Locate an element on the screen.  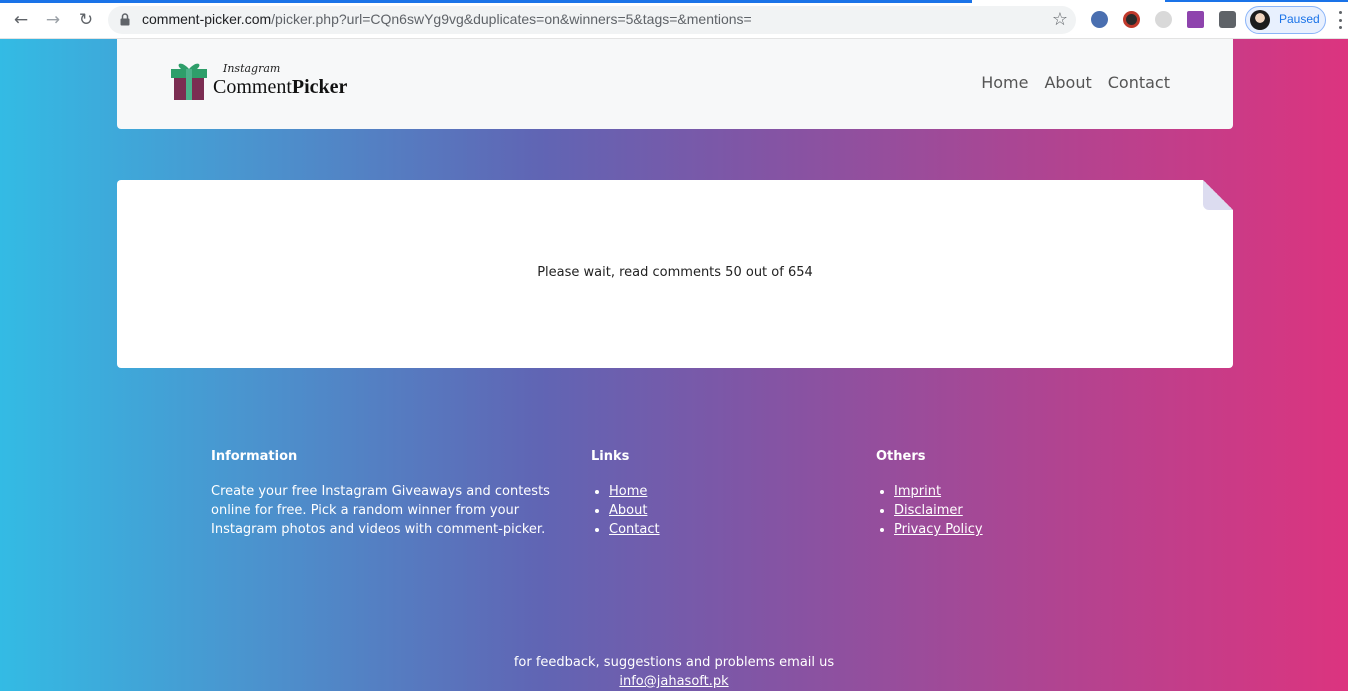
footer-link-contact: Contact is located at coordinates (634, 529).